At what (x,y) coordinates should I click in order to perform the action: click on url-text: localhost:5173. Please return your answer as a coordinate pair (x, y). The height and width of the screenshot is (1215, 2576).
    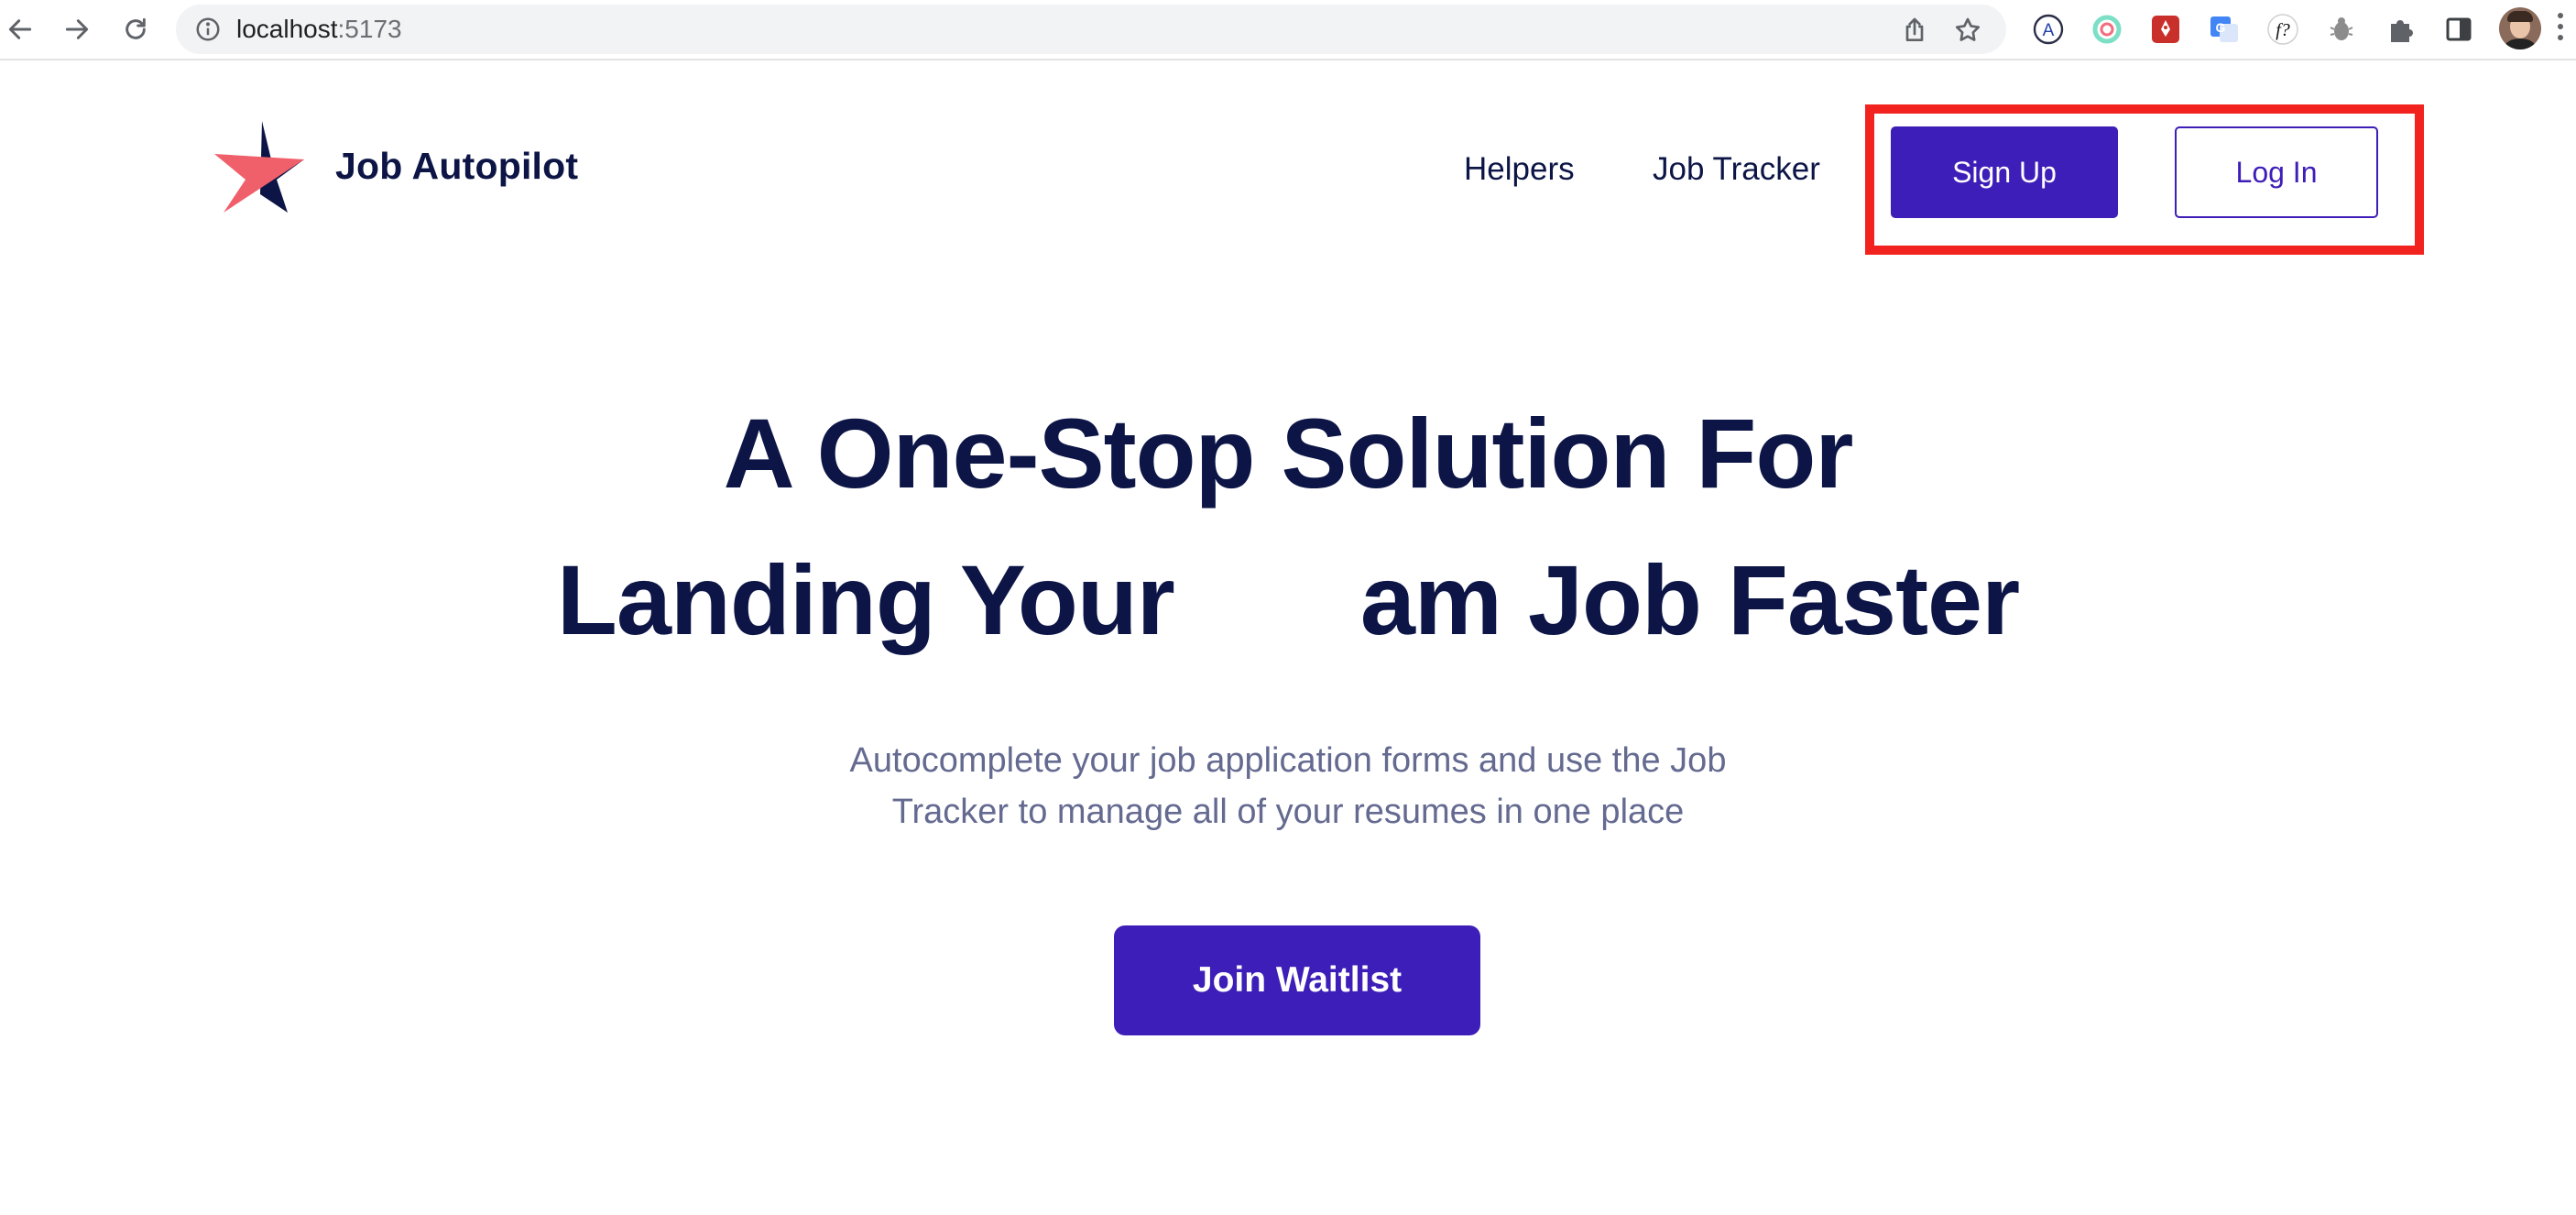
    Looking at the image, I should click on (319, 30).